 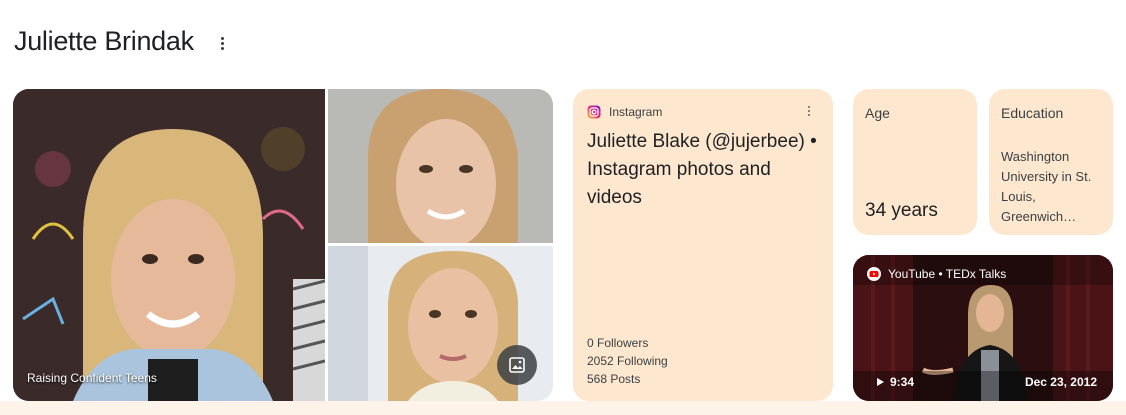 I want to click on video-duration: 9:34, so click(x=895, y=382).